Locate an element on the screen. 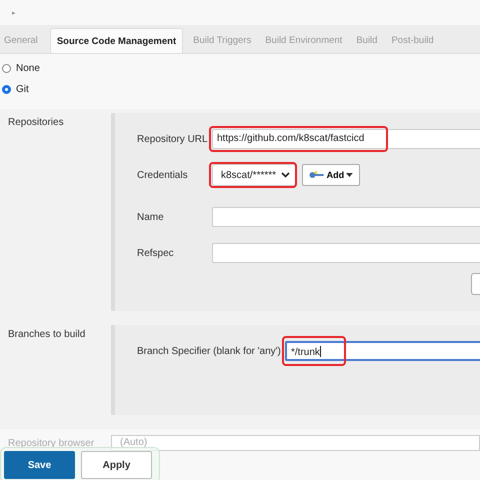  radio-label: None is located at coordinates (28, 68).